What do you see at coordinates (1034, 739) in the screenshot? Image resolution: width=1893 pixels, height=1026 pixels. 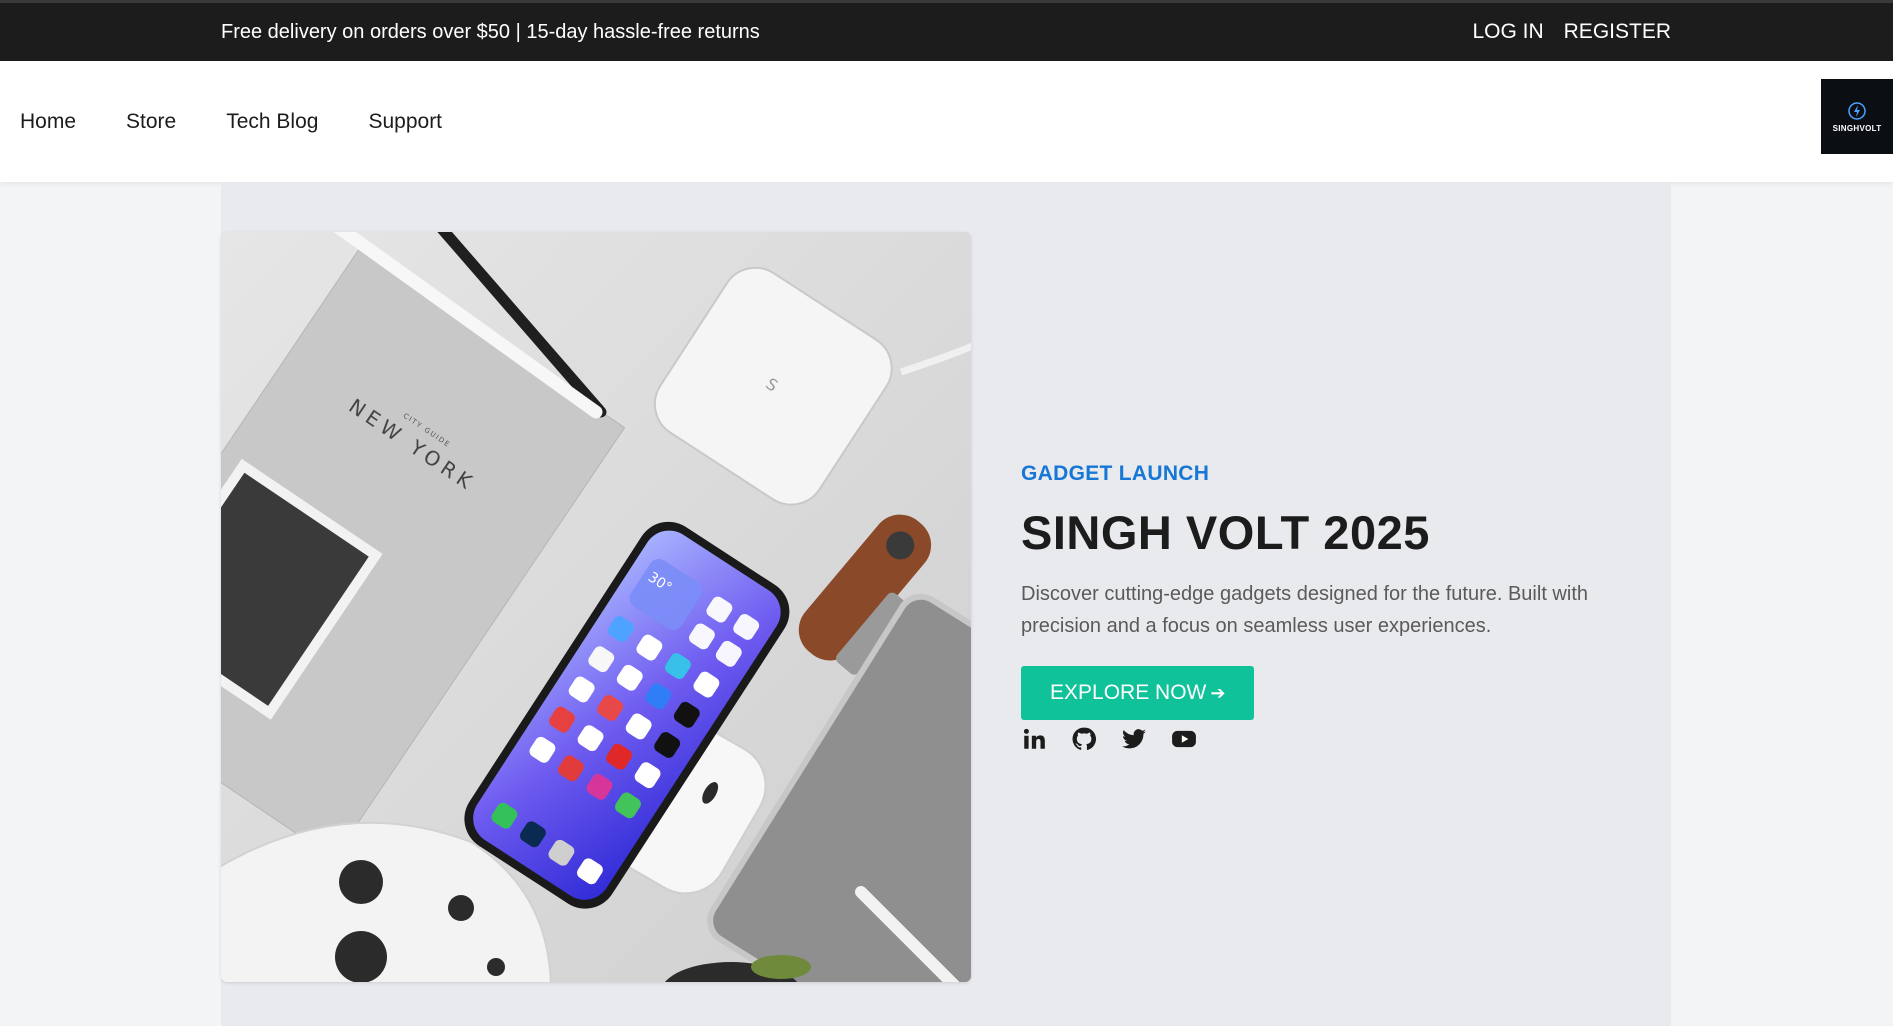 I see `linkedin-icon` at bounding box center [1034, 739].